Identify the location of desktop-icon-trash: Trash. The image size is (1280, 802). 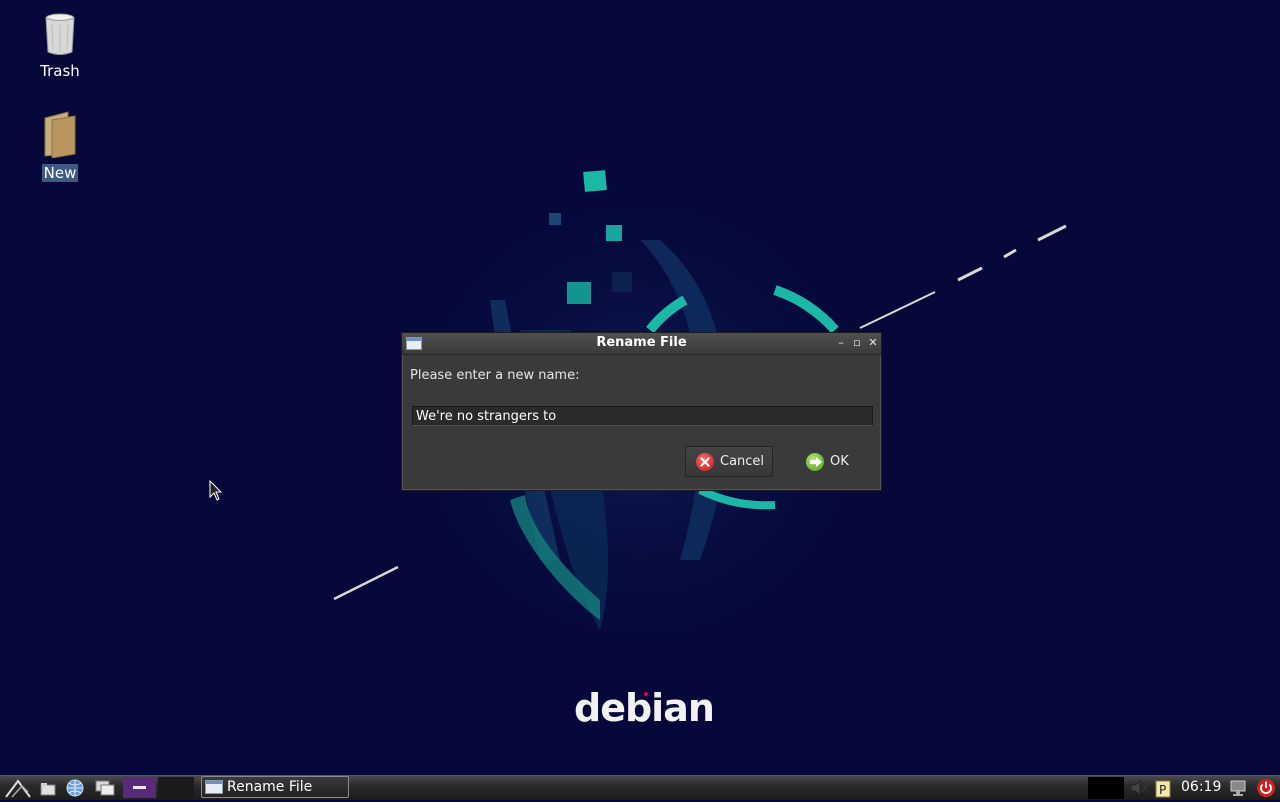
(60, 46).